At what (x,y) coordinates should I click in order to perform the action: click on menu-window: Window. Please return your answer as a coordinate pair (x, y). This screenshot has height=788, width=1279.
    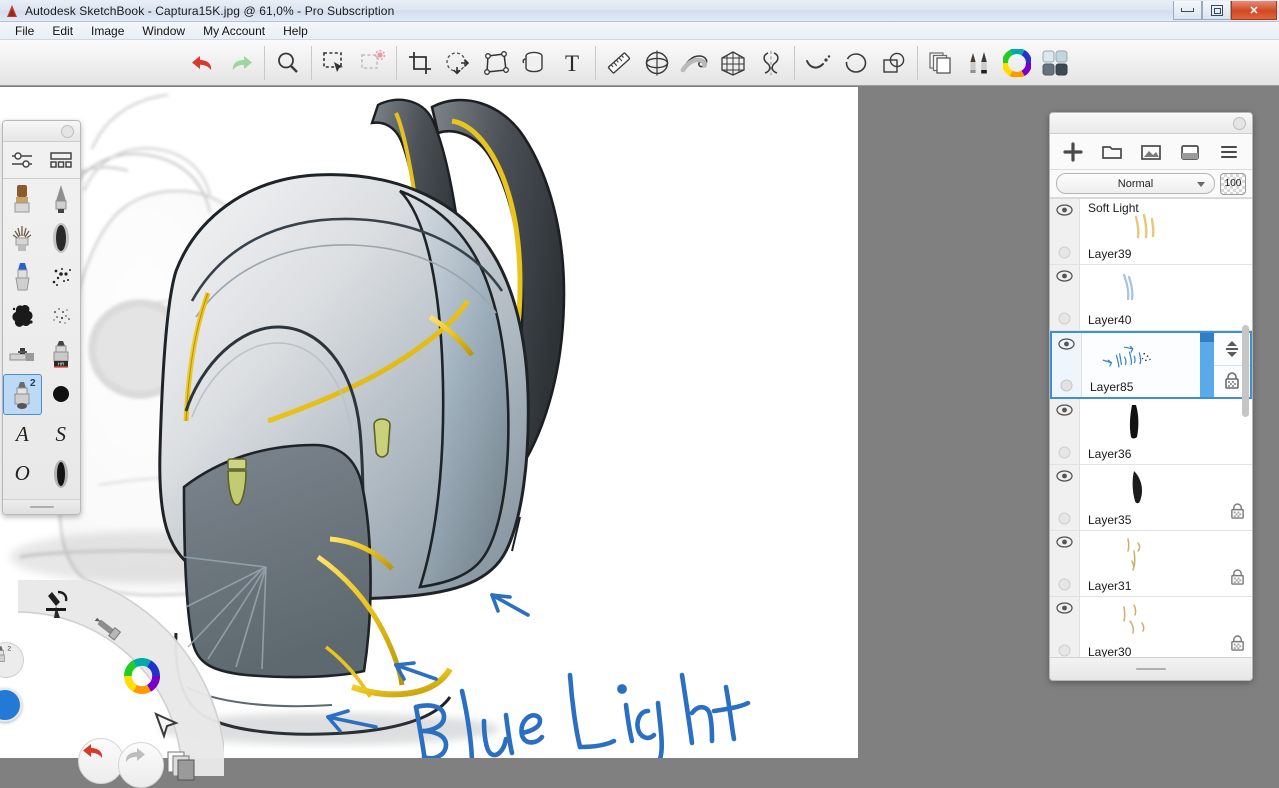
    Looking at the image, I should click on (163, 31).